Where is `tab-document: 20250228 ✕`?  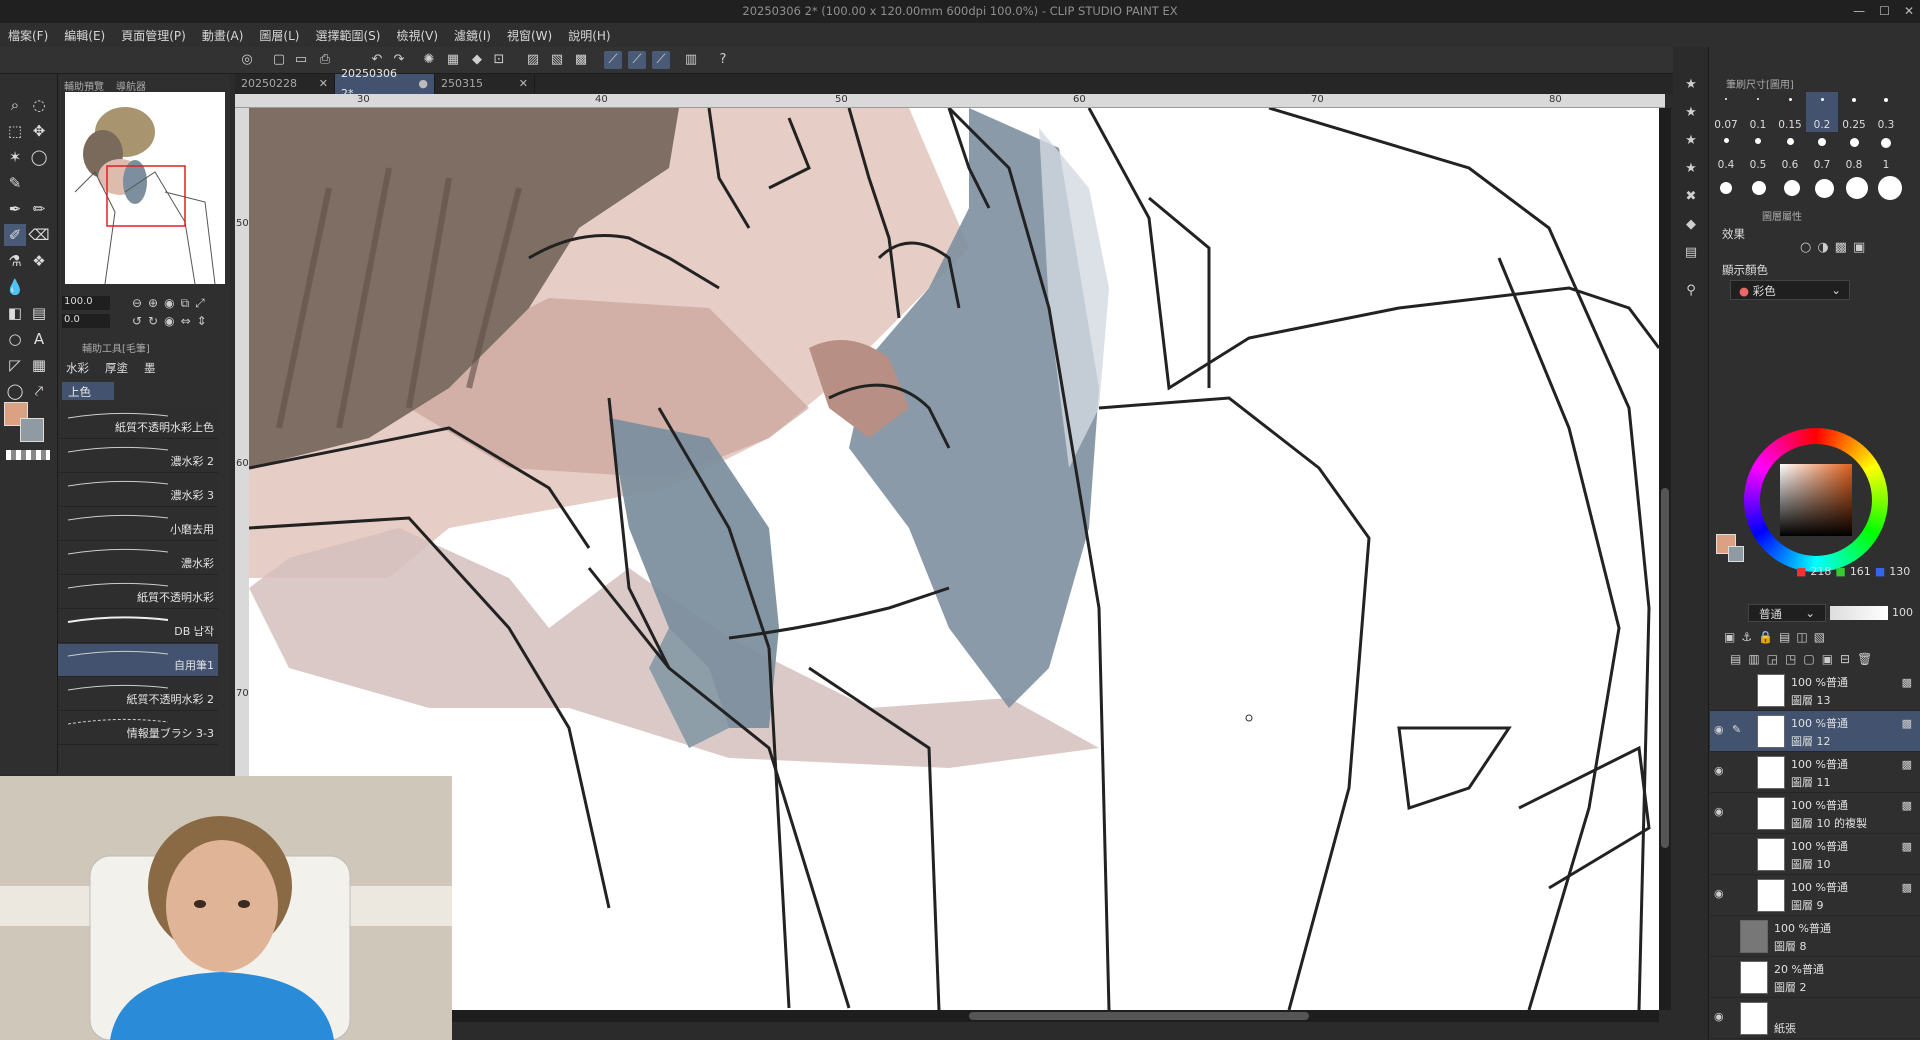
tab-document: 20250228 ✕ is located at coordinates (285, 84).